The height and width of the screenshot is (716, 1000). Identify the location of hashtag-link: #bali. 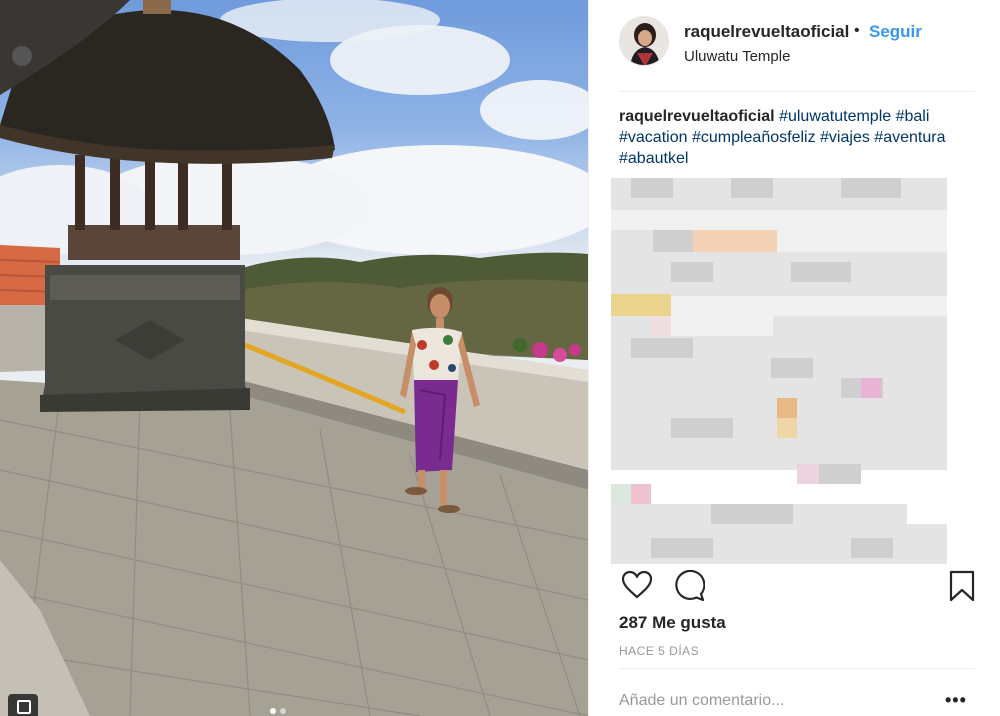
(913, 116).